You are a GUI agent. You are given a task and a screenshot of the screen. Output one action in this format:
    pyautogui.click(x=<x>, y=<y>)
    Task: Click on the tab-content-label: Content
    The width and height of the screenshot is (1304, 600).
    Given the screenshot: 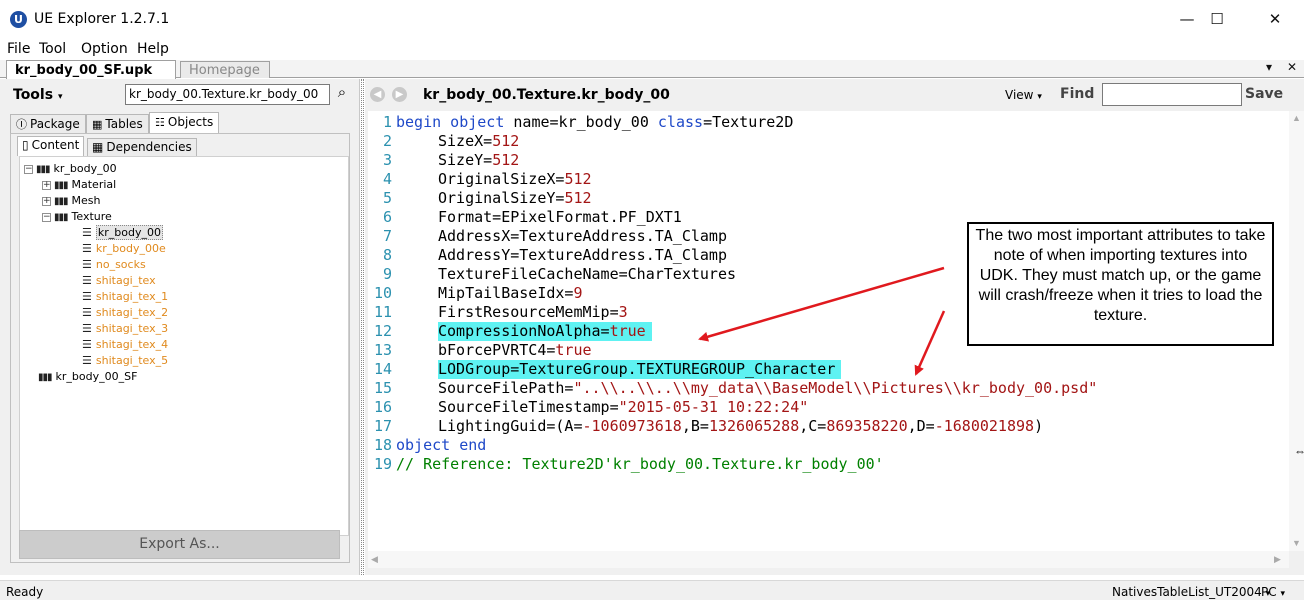 What is the action you would take?
    pyautogui.click(x=55, y=145)
    